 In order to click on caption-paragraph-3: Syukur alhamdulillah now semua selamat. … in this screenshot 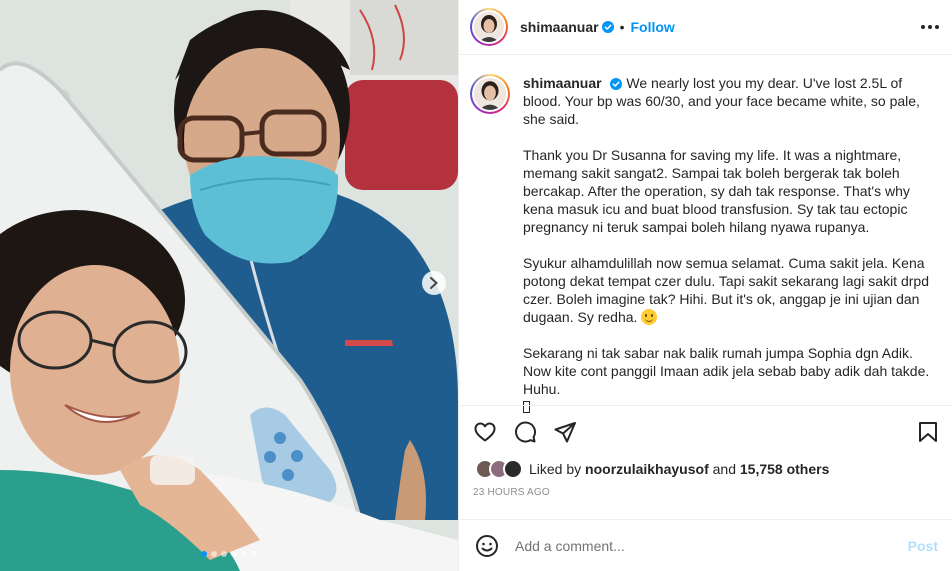, I will do `click(726, 290)`.